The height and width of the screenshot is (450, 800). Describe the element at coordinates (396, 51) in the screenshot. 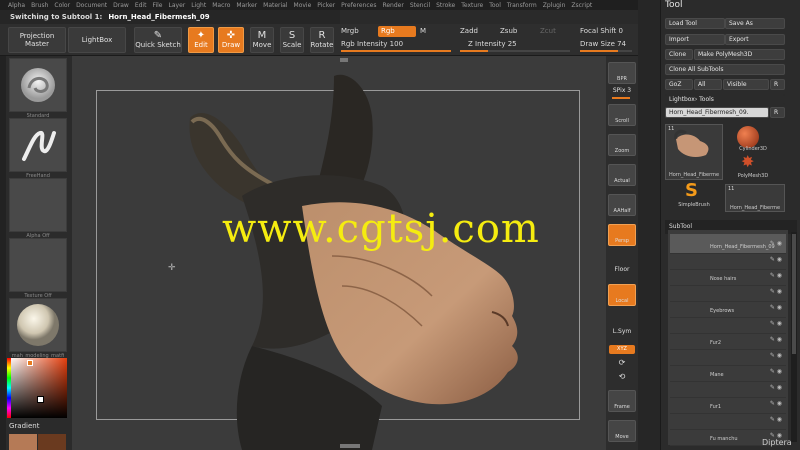

I see `rgb-intensity-track` at that location.